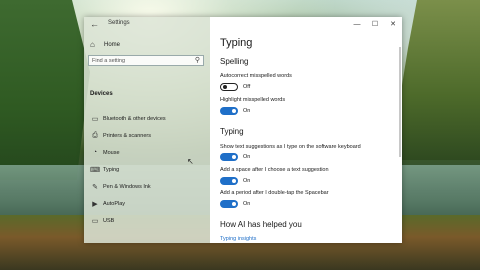 The width and height of the screenshot is (480, 270). What do you see at coordinates (197, 60) in the screenshot?
I see `search-icon: ⚲` at bounding box center [197, 60].